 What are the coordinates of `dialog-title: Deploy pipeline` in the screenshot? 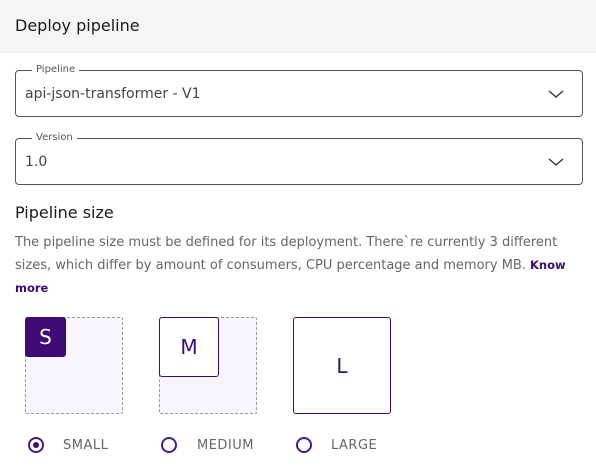 It's located at (77, 25).